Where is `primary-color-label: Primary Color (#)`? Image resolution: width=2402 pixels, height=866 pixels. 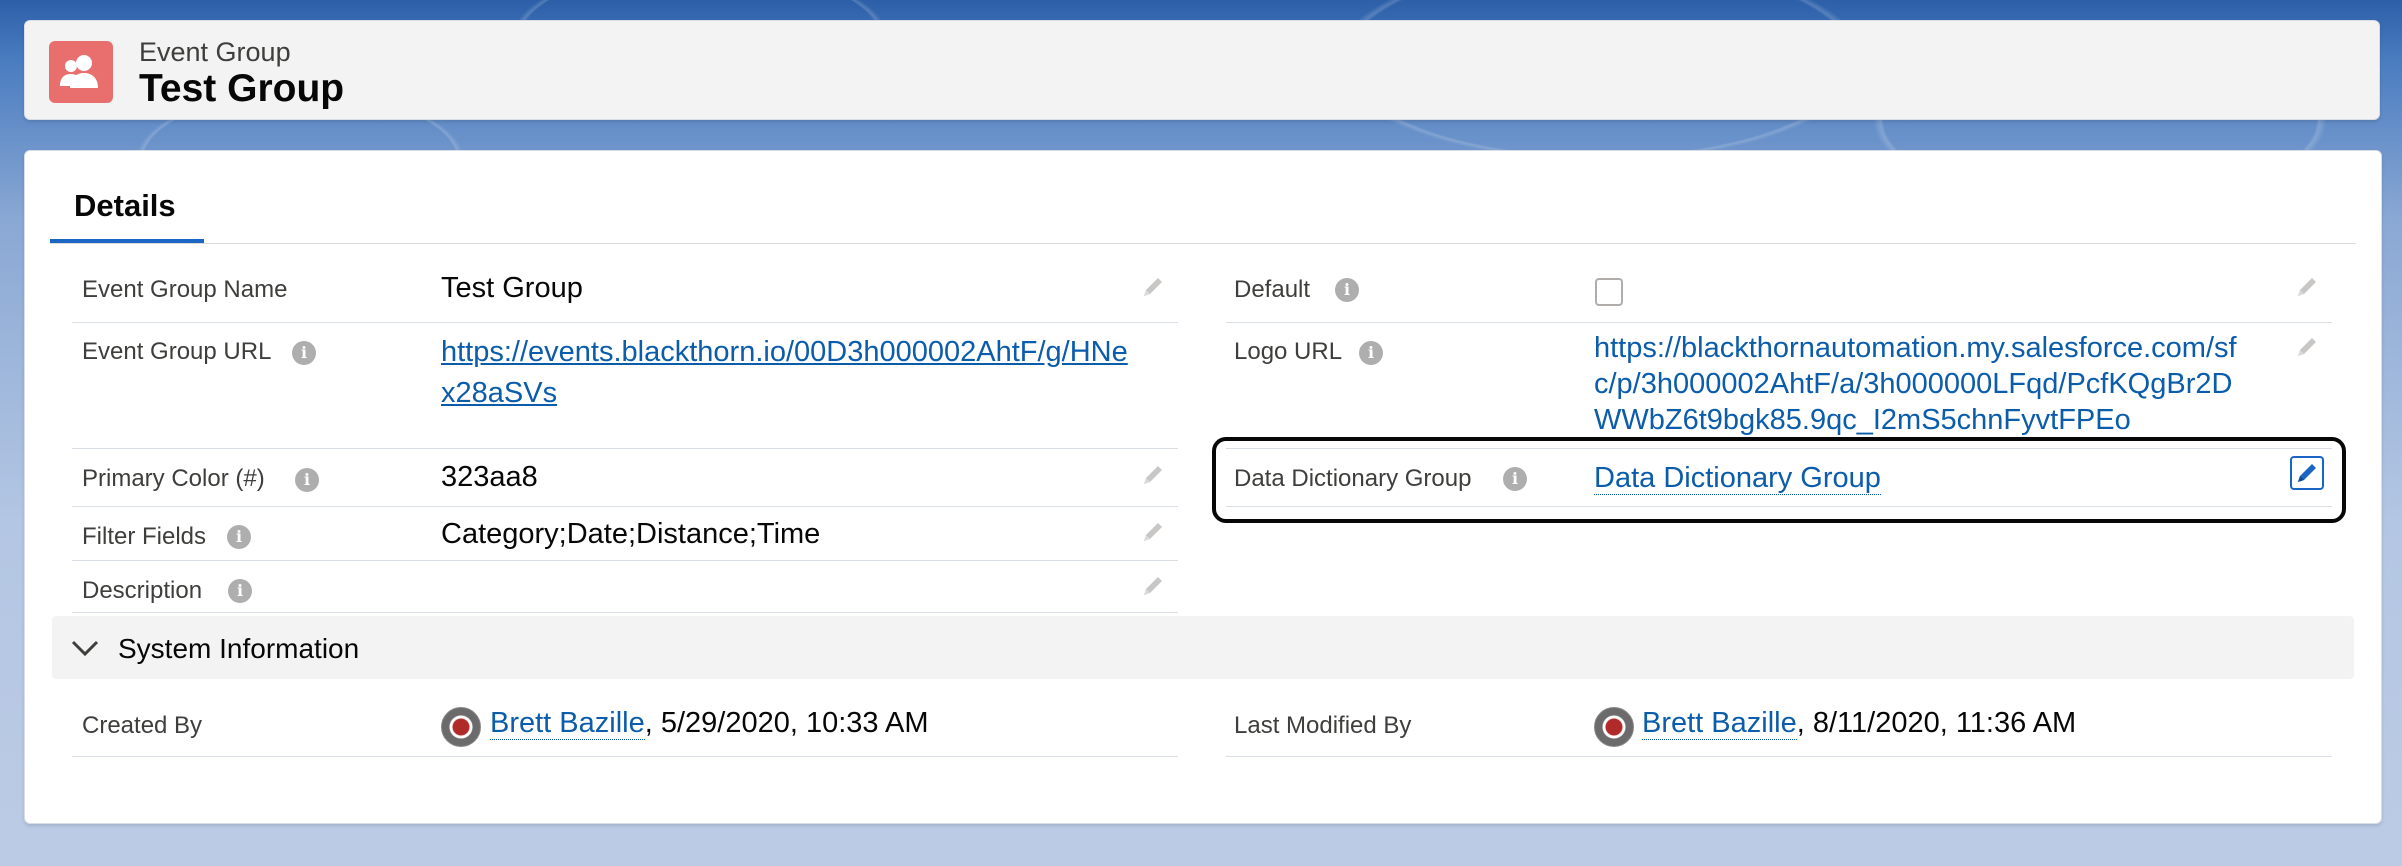
primary-color-label: Primary Color (#) is located at coordinates (173, 478).